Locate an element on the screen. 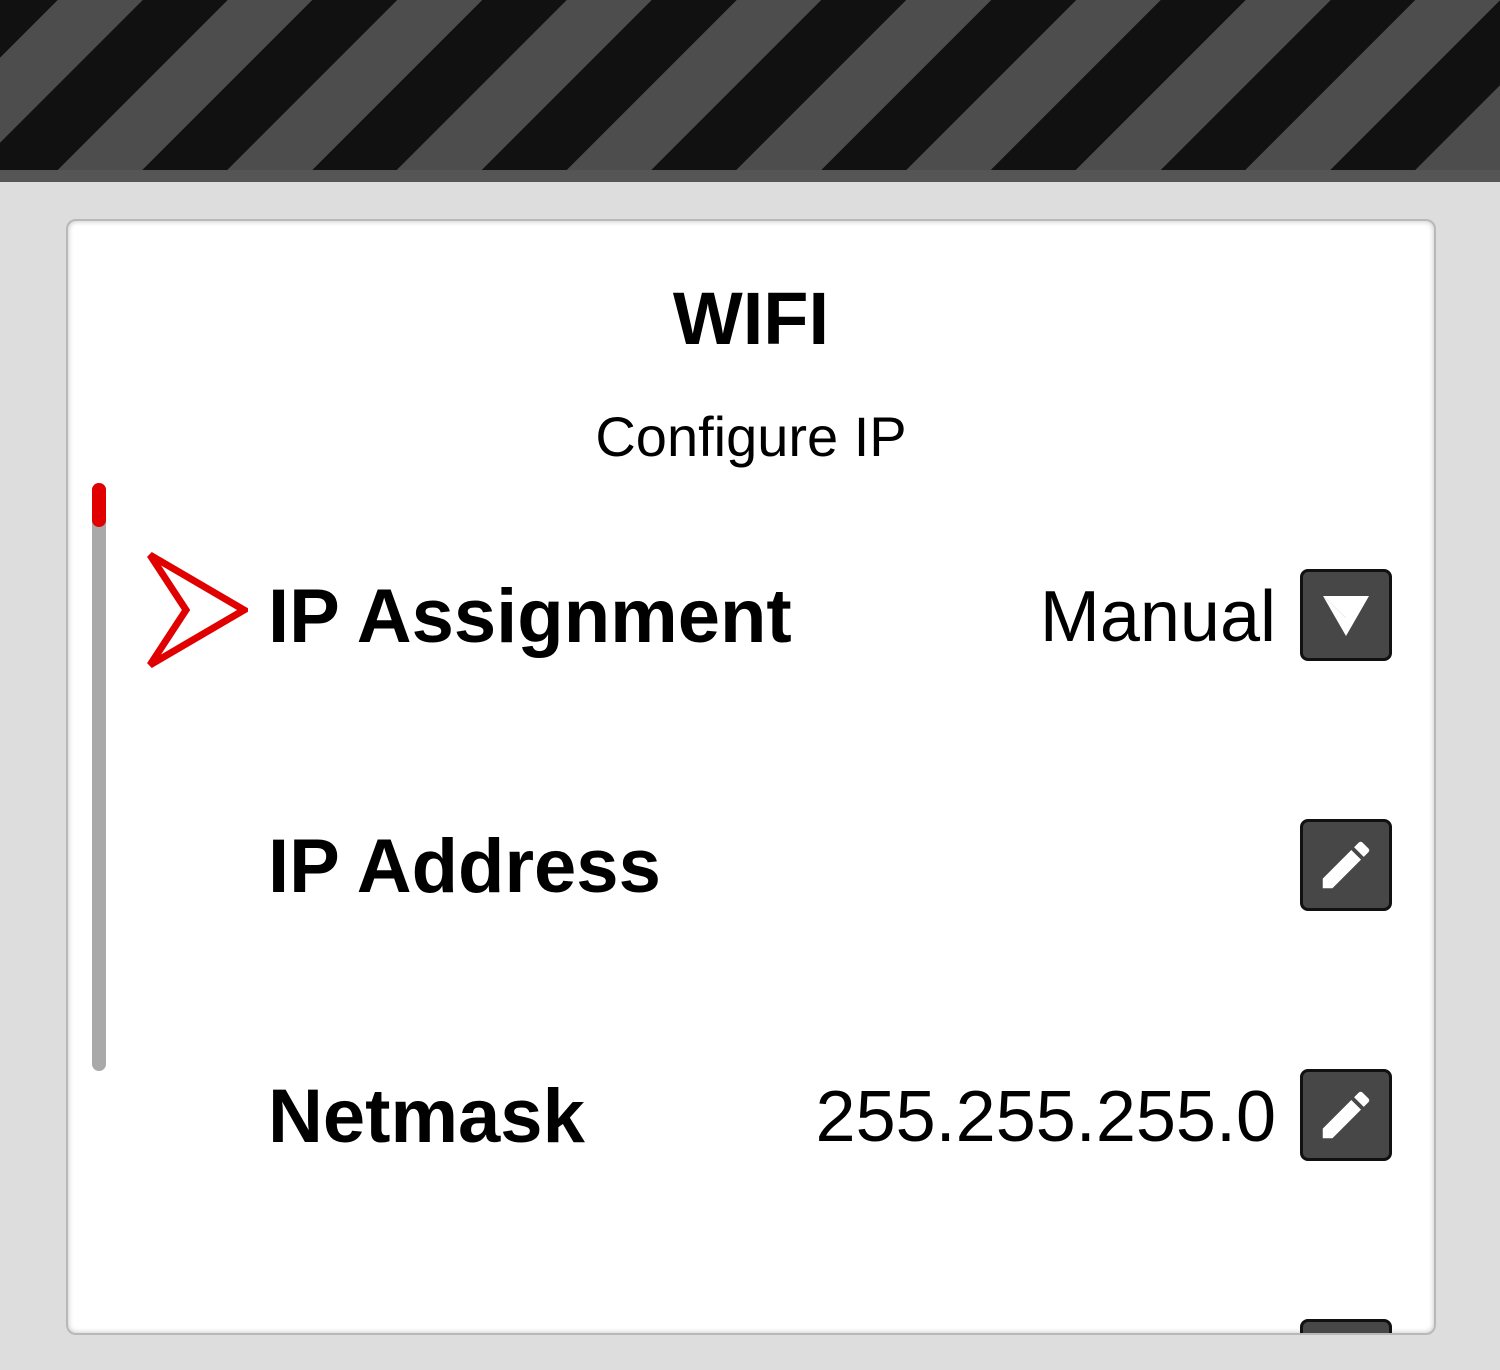 This screenshot has height=1370, width=1500. setting-label: IP Address is located at coordinates (464, 866).